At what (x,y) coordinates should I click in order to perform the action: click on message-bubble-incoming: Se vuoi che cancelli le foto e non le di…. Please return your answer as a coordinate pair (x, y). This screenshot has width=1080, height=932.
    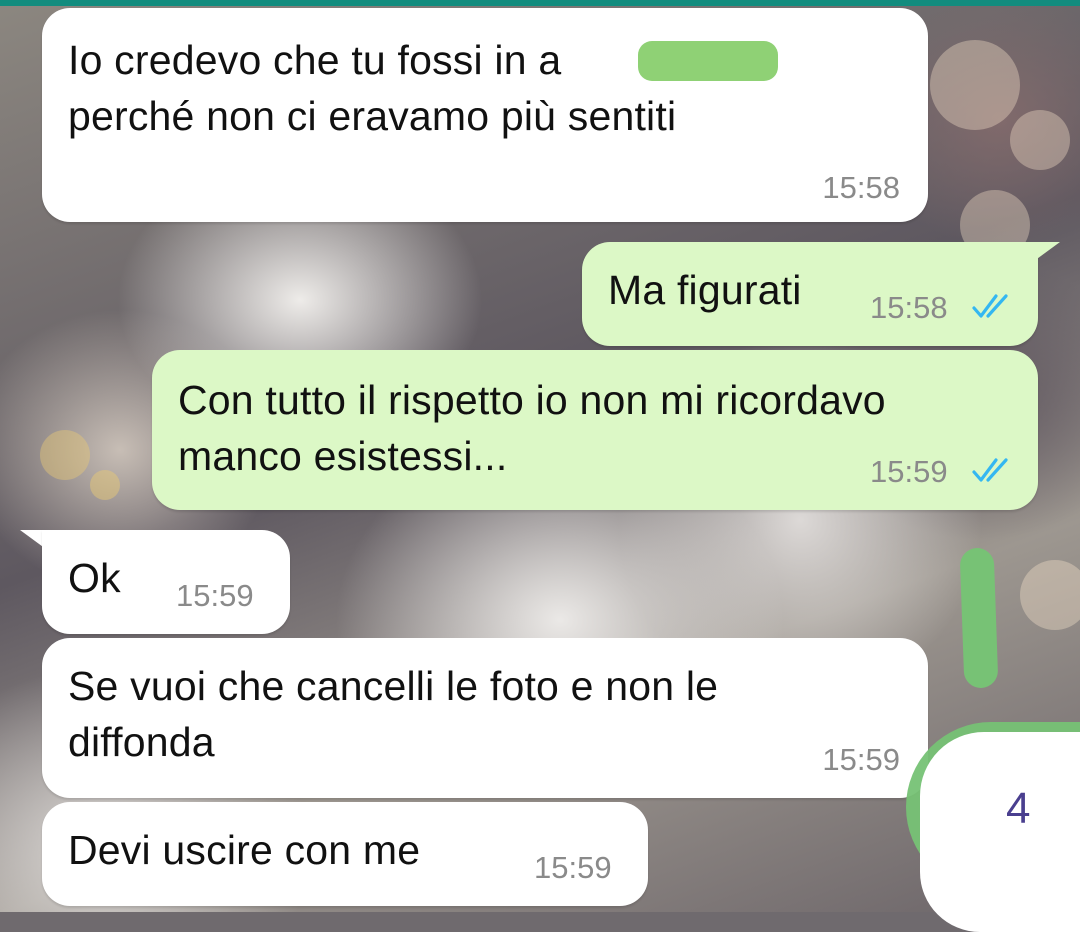
    Looking at the image, I should click on (485, 718).